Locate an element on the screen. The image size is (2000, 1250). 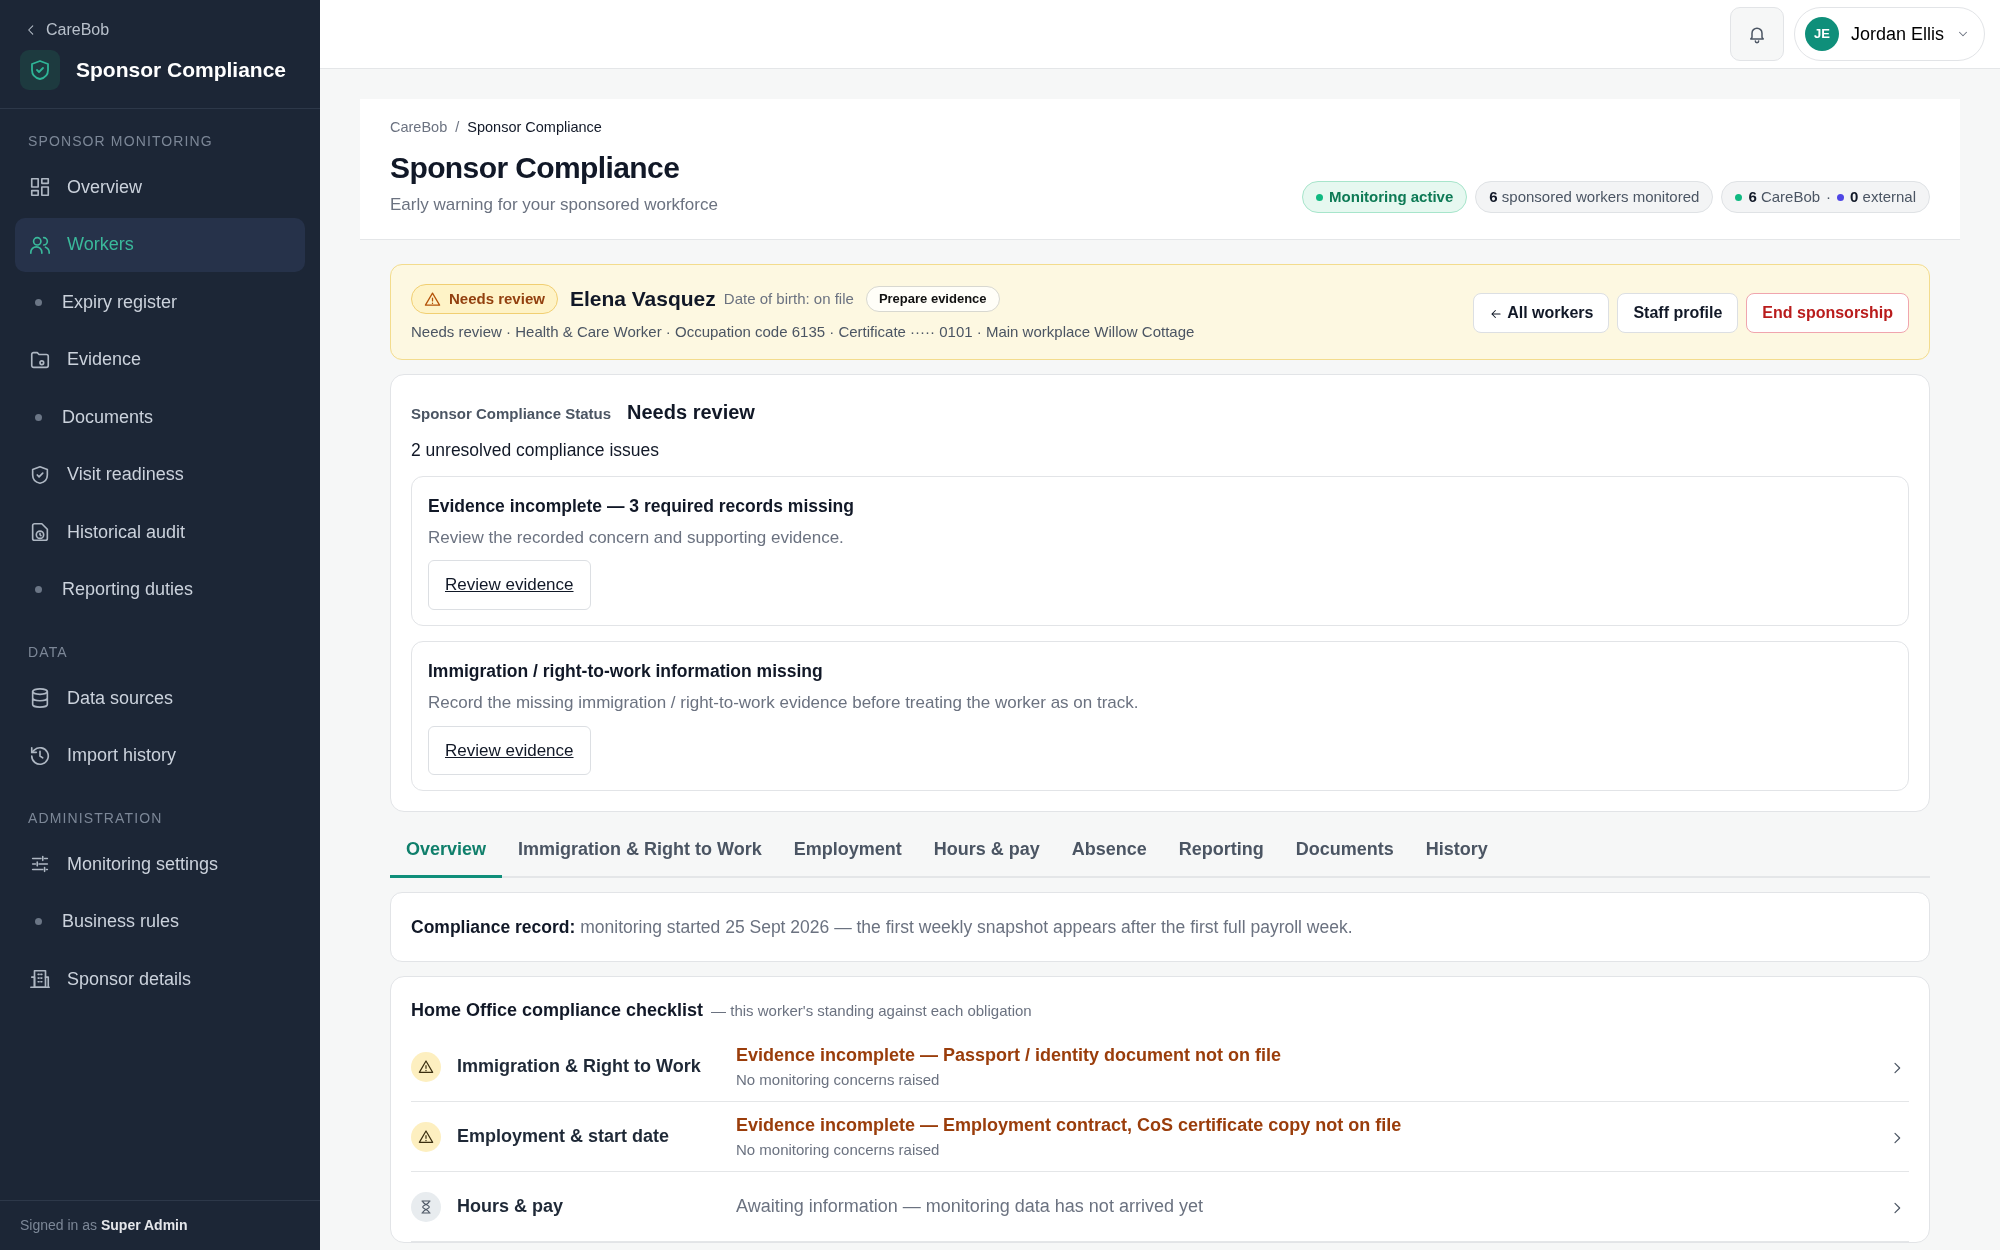
tab: History is located at coordinates (1456, 854).